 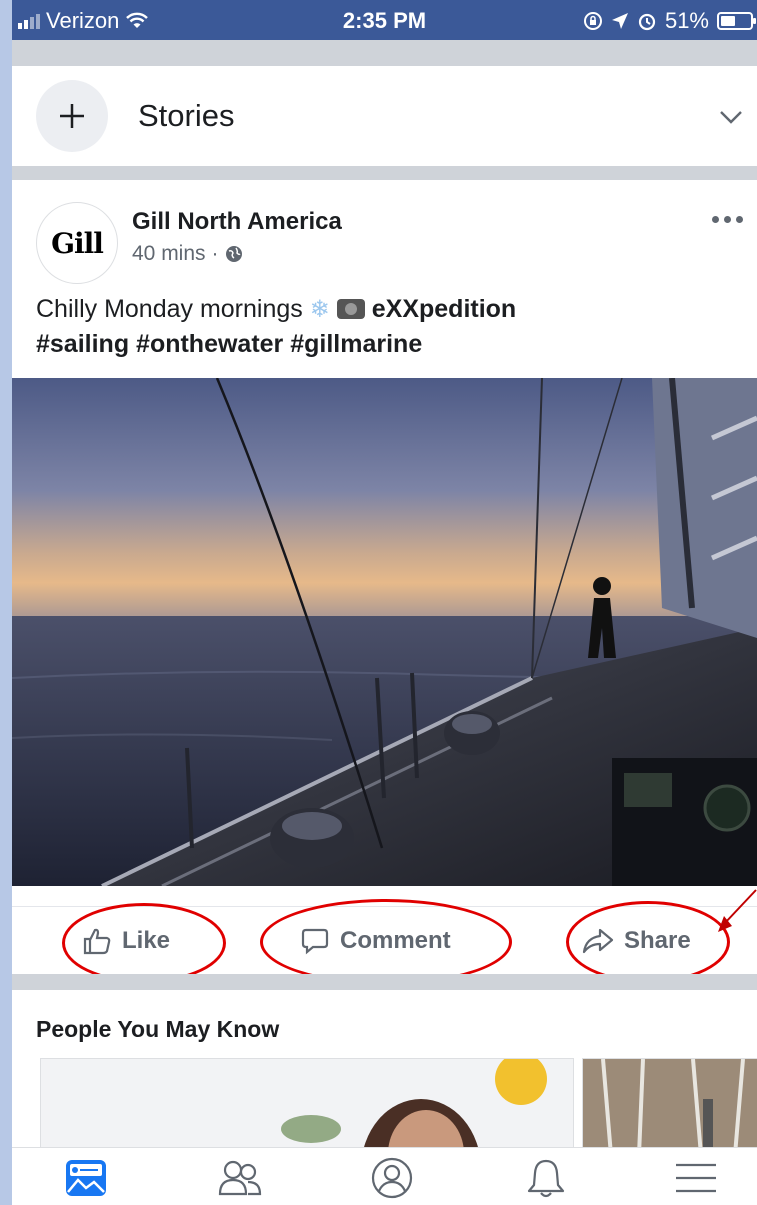 I want to click on stories-bar: Stories, so click(x=384, y=116).